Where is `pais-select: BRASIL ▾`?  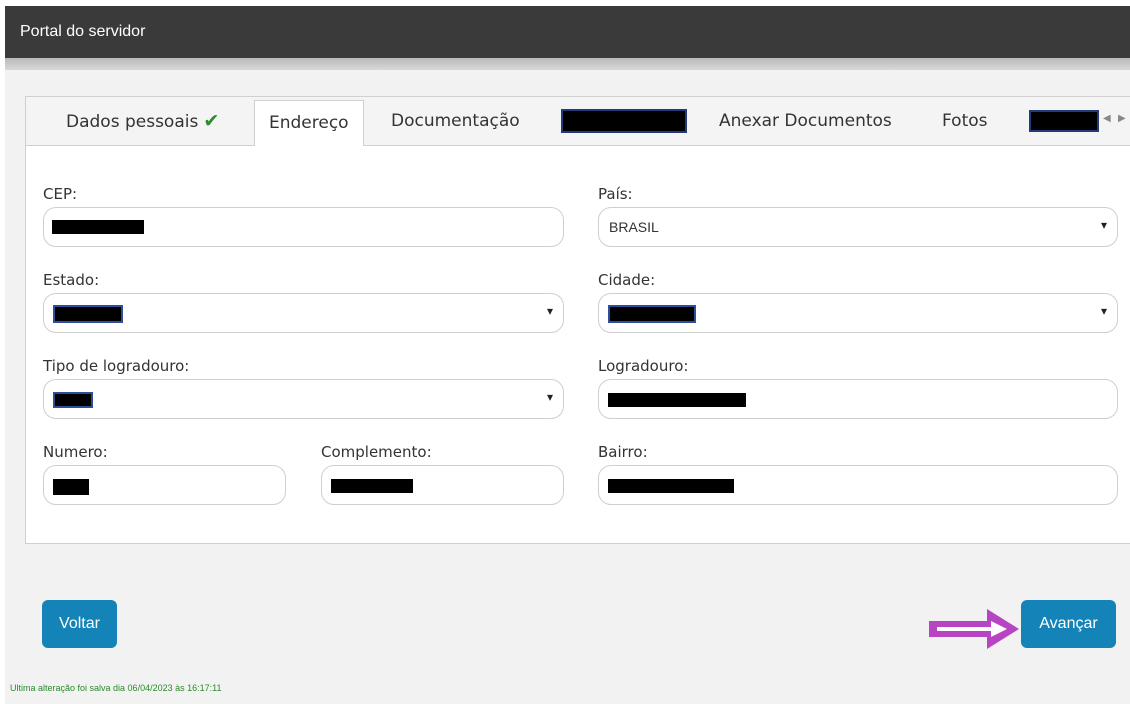 pais-select: BRASIL ▾ is located at coordinates (858, 227).